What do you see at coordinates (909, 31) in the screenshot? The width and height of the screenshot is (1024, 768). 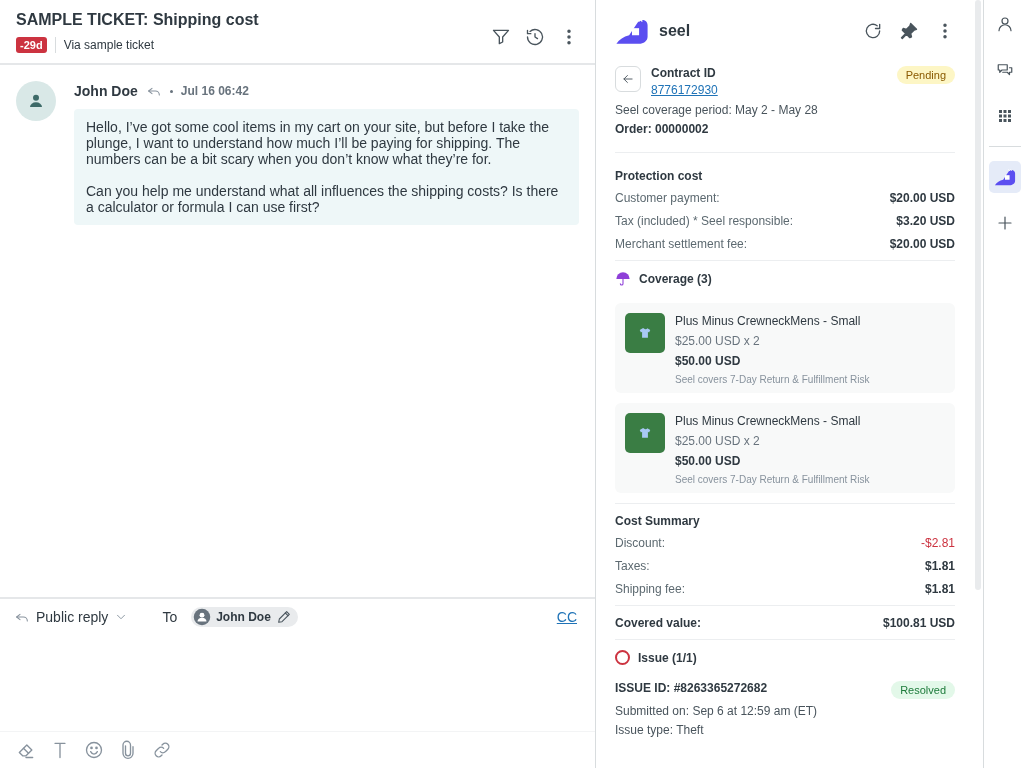 I see `pin-icon` at bounding box center [909, 31].